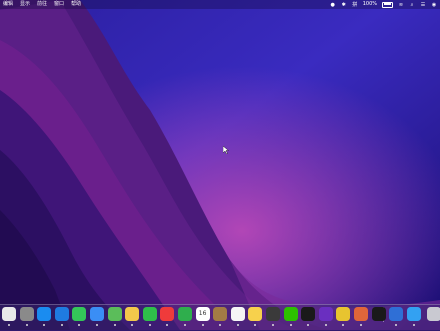  What do you see at coordinates (355, 5) in the screenshot?
I see `input-method-icon: 拼` at bounding box center [355, 5].